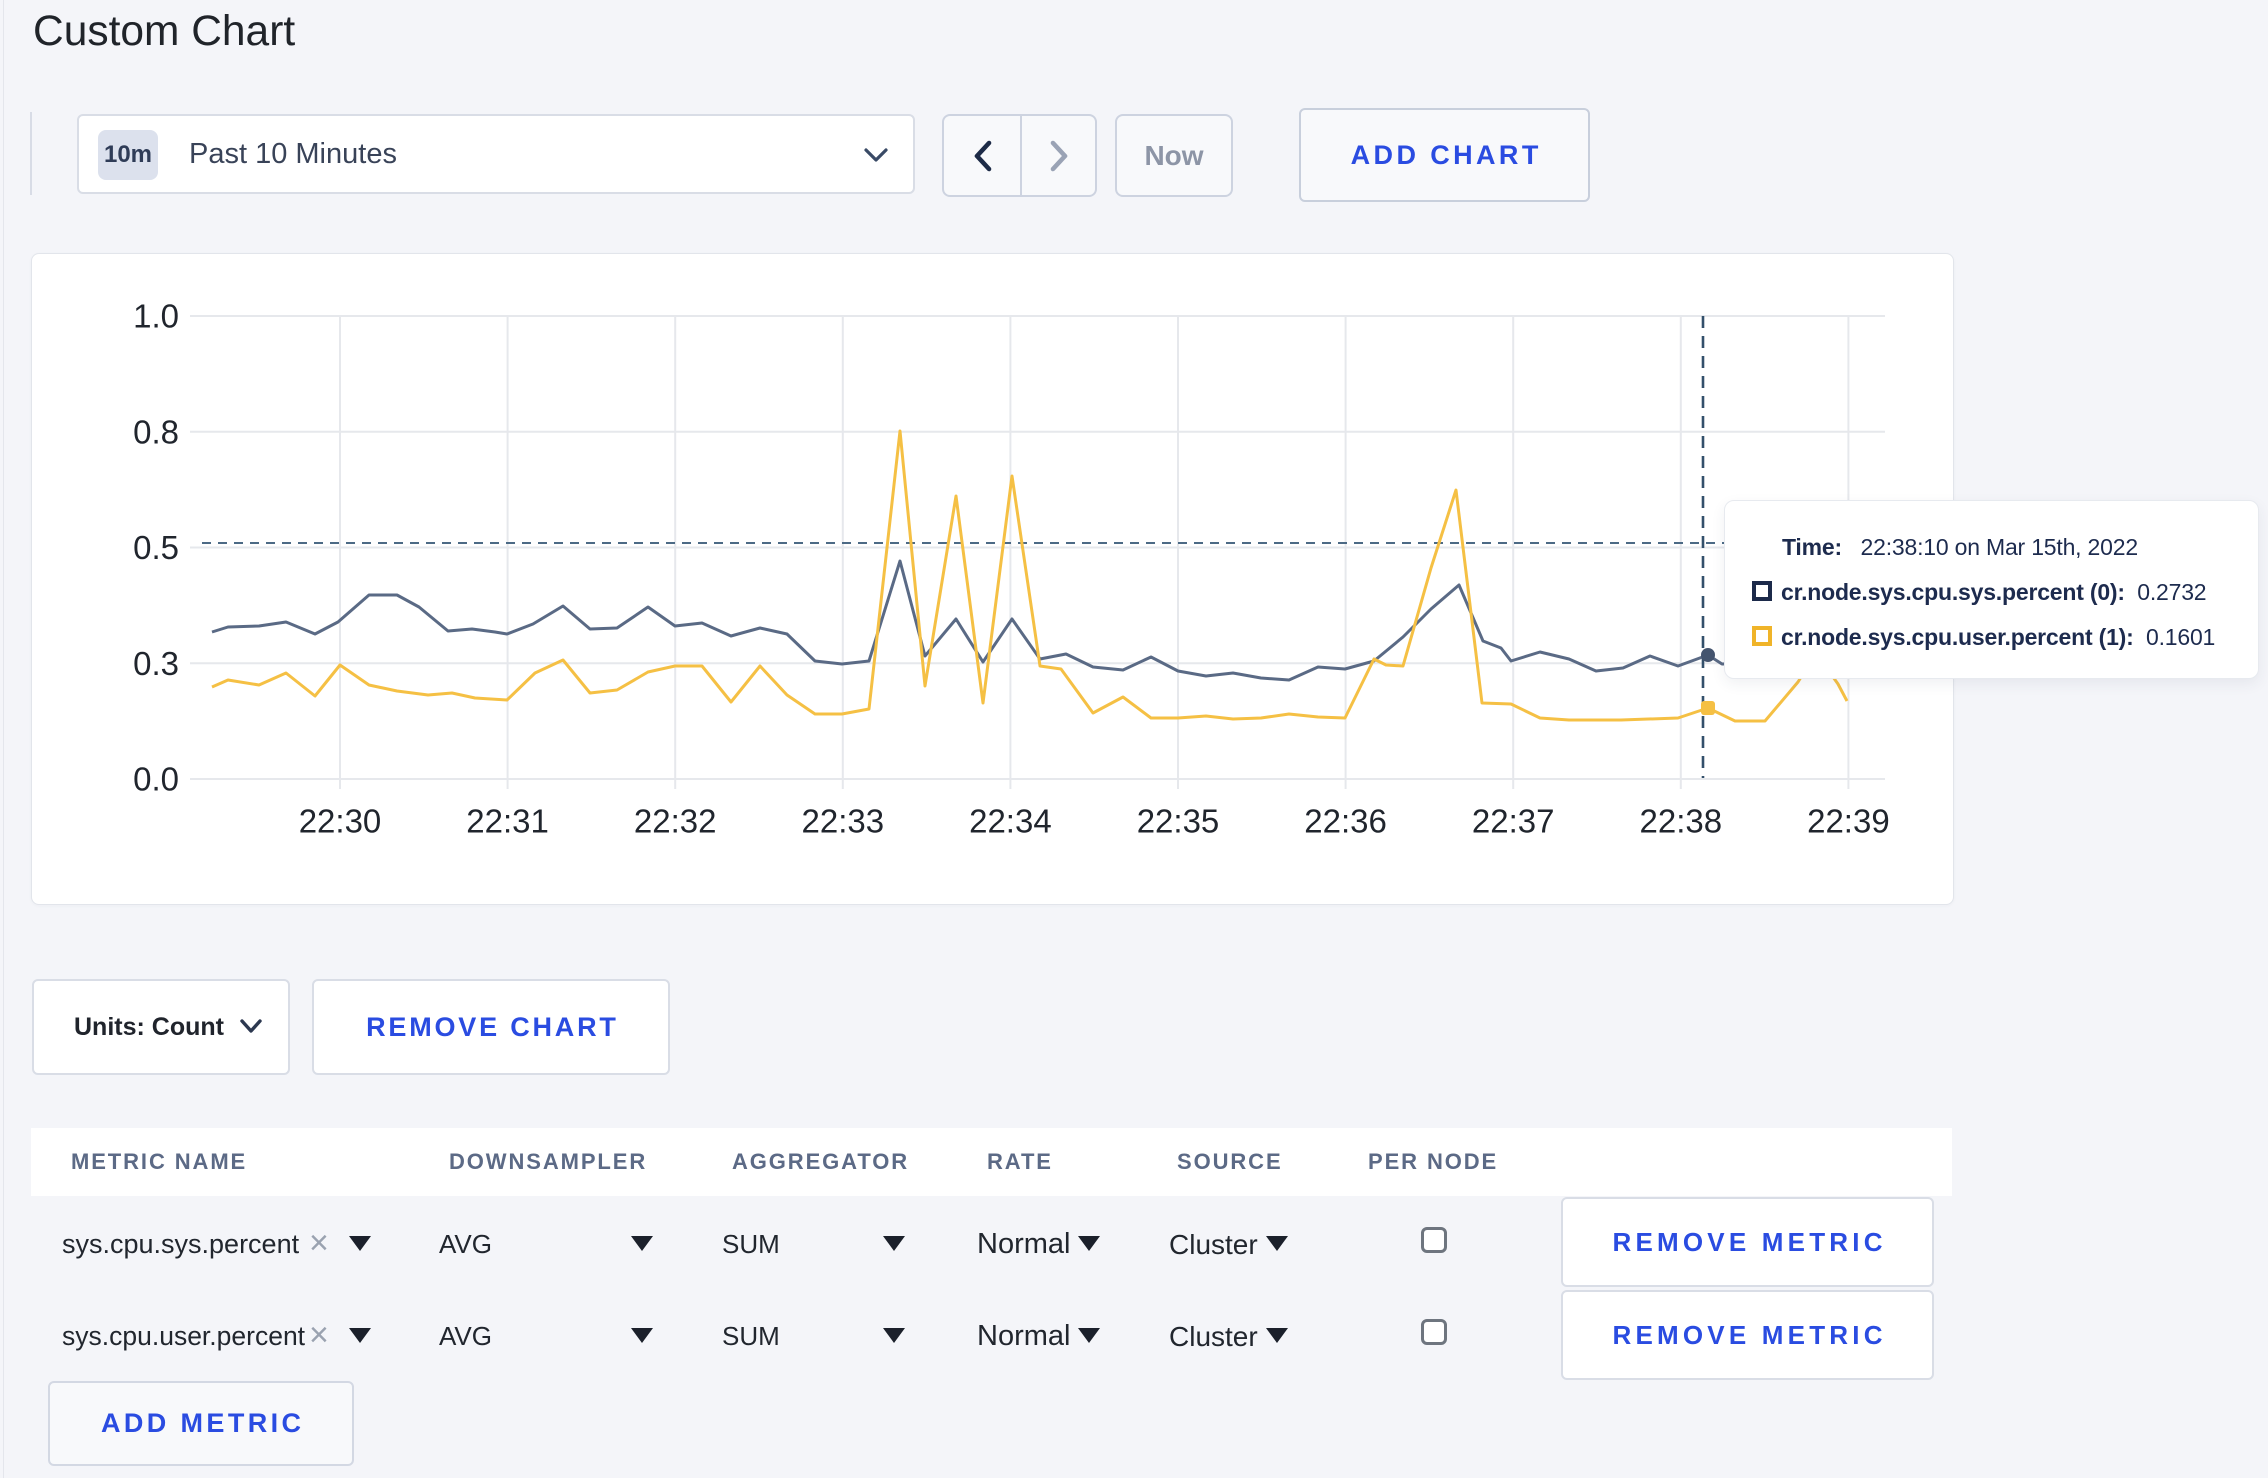 Image resolution: width=2268 pixels, height=1478 pixels. I want to click on svg-text: 22:30, so click(340, 821).